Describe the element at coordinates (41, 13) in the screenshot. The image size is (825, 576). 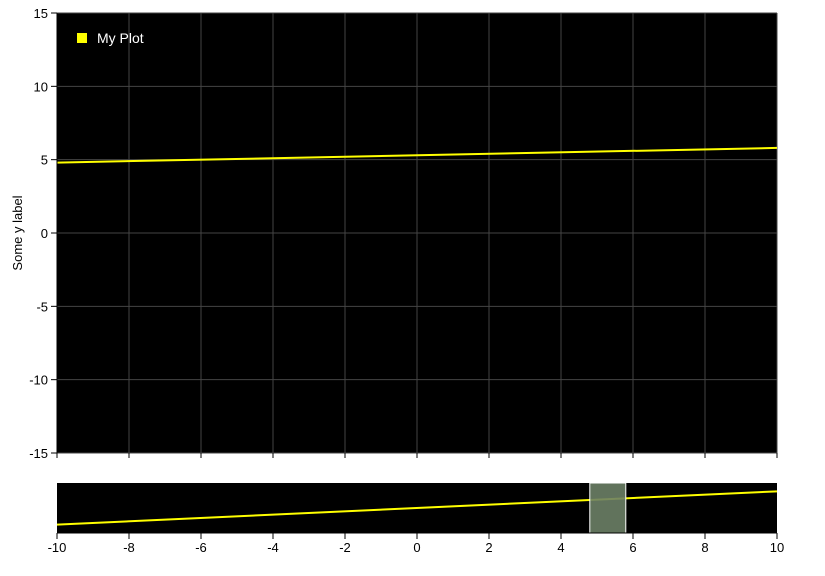
I see `y-tick-label: 15` at that location.